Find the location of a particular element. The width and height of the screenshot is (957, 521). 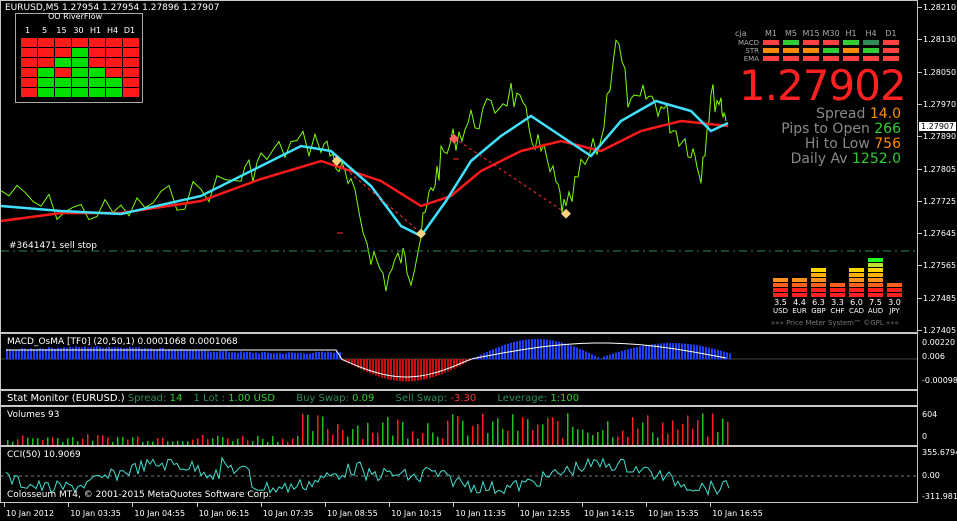

cja-row-label: STR is located at coordinates (752, 51).